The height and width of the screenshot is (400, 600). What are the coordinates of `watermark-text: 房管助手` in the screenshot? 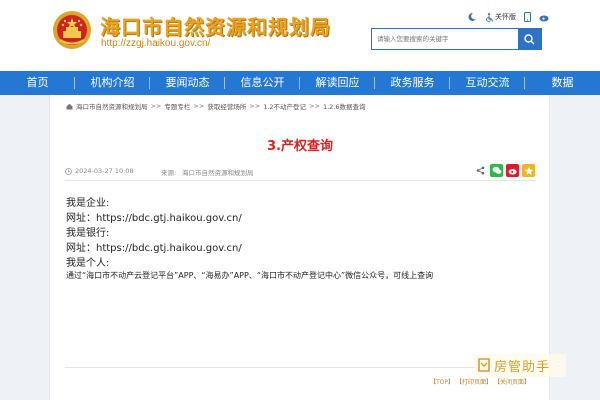 It's located at (522, 367).